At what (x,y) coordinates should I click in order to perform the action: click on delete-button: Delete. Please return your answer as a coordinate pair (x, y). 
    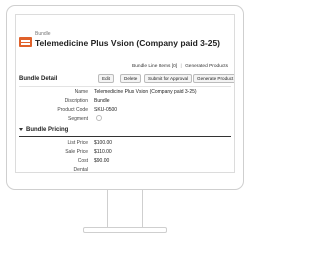
    Looking at the image, I should click on (131, 78).